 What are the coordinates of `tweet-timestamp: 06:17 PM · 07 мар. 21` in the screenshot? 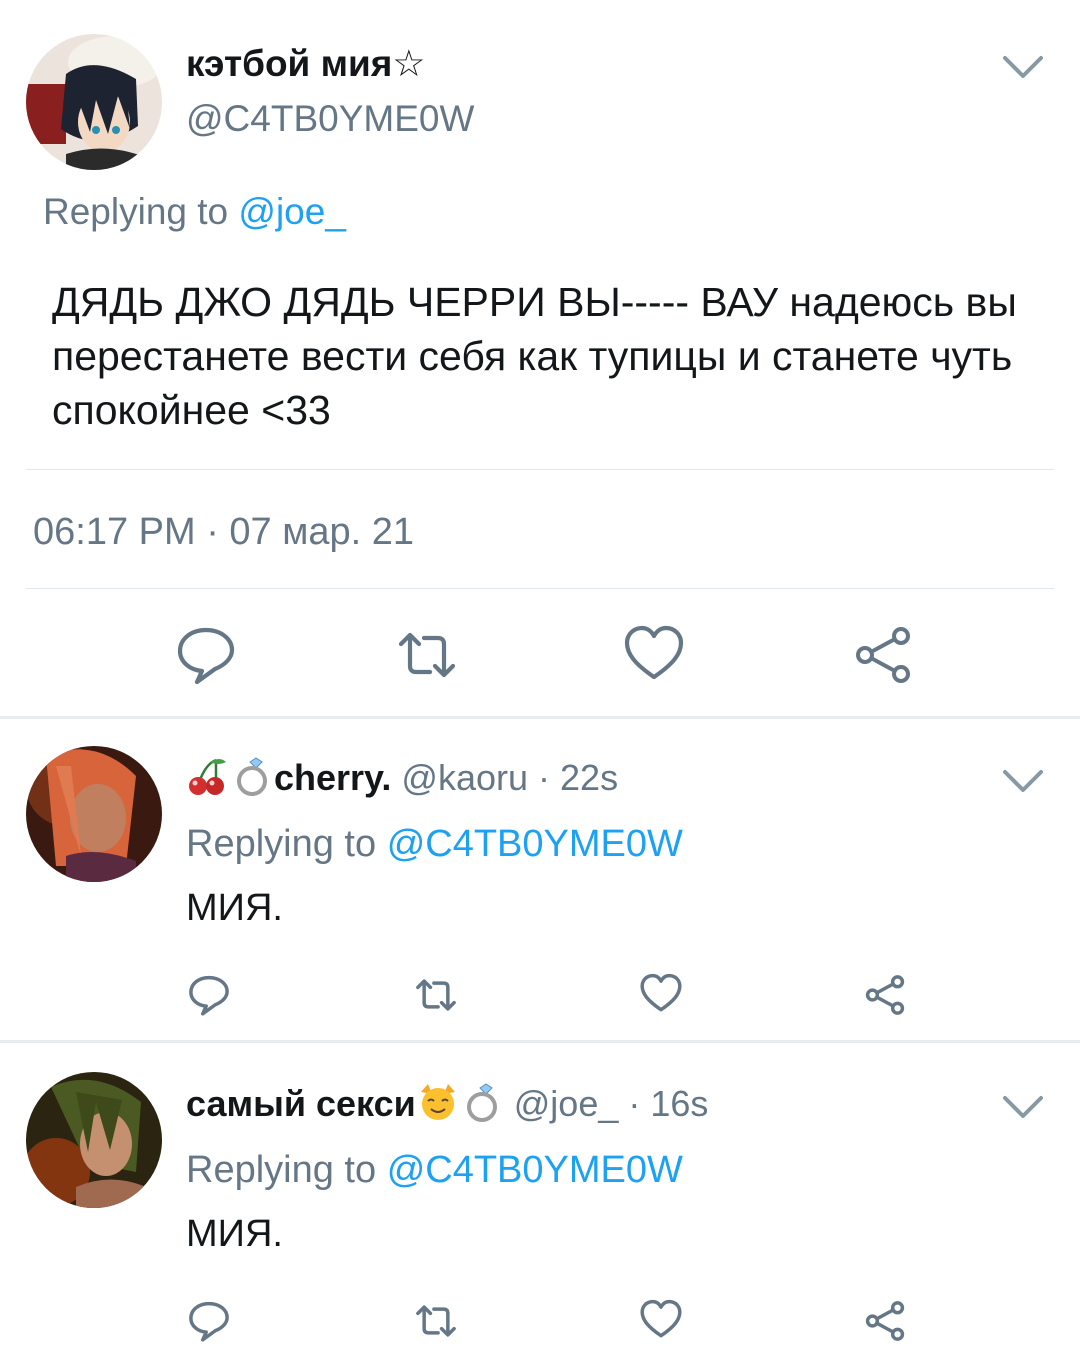 It's located at (224, 532).